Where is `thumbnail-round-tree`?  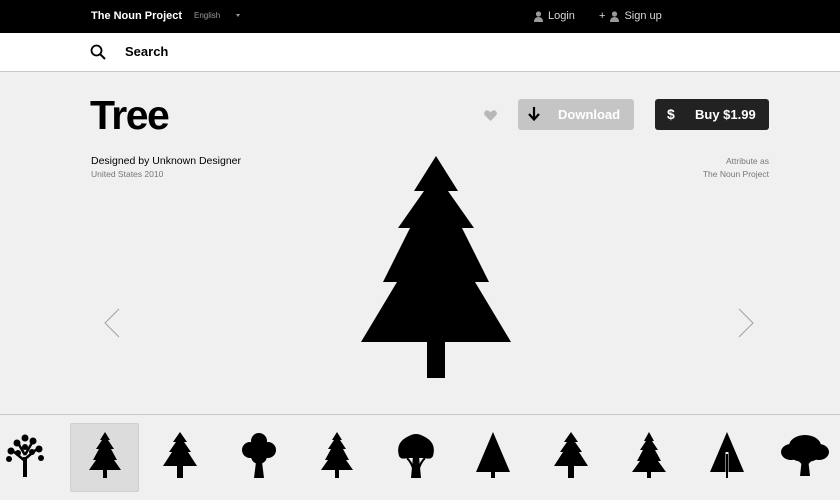
thumbnail-round-tree is located at coordinates (258, 457).